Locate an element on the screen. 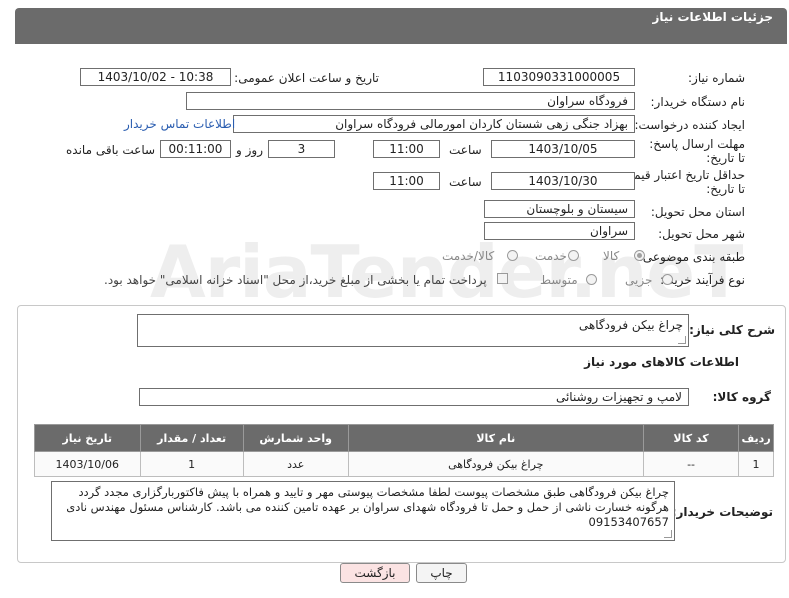 This screenshot has width=789, height=598. treasury-payment-checkbox is located at coordinates (502, 278).